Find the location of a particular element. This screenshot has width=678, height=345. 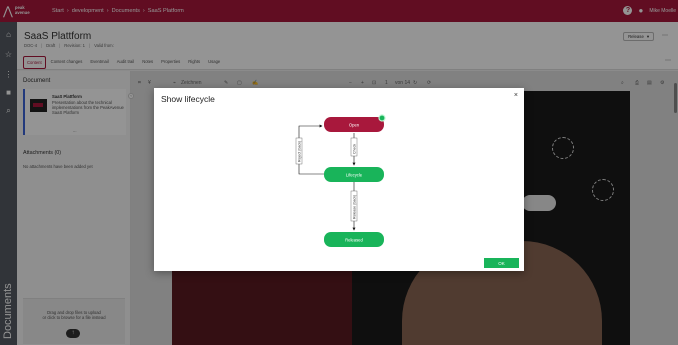

node-lifecycle: Lifecycle is located at coordinates (354, 174).